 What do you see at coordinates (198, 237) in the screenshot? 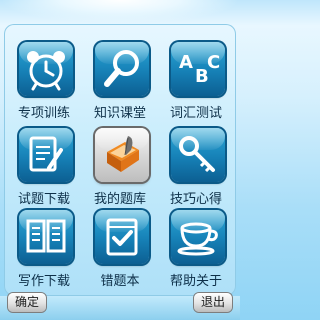
I see `coffee-cup-icon` at bounding box center [198, 237].